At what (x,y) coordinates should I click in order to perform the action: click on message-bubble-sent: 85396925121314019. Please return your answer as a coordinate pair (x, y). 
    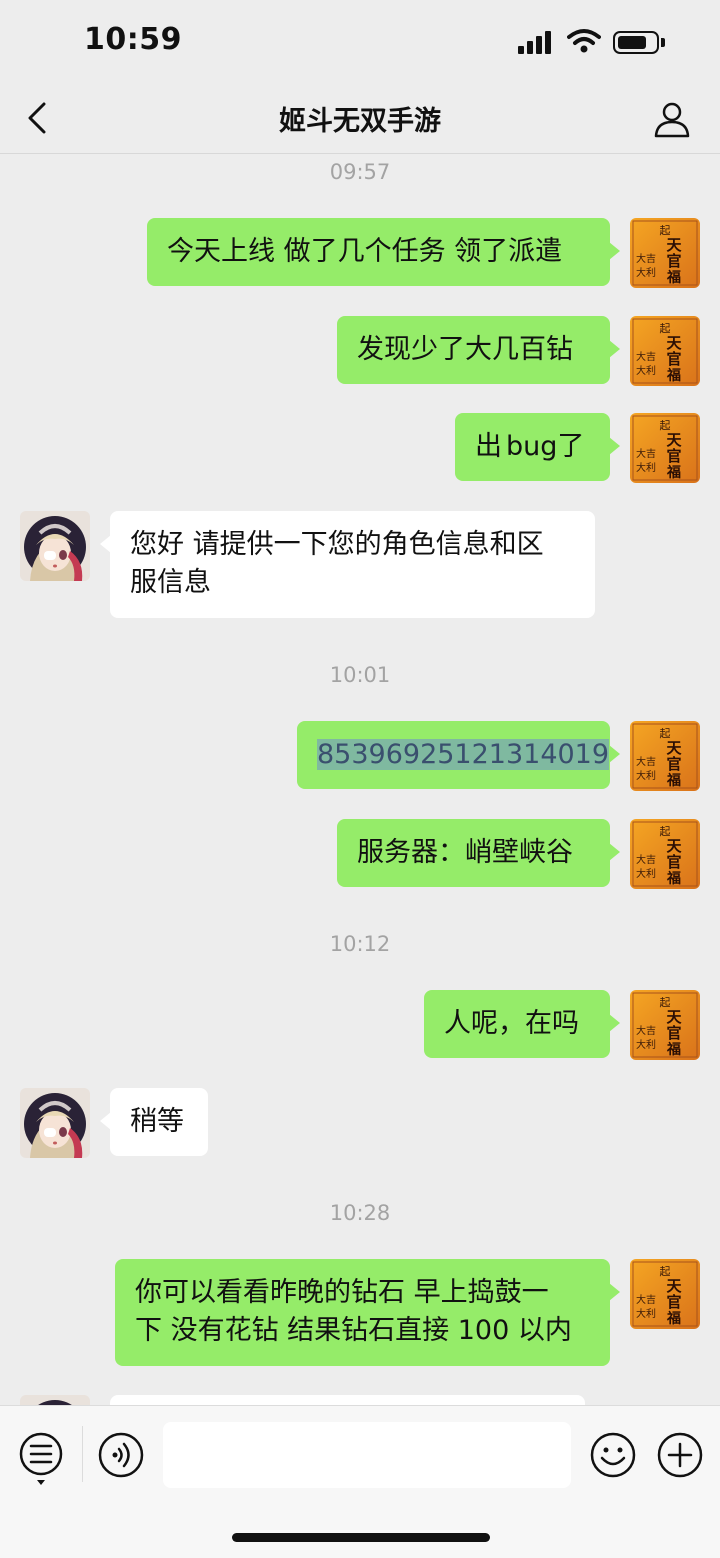
    Looking at the image, I should click on (458, 755).